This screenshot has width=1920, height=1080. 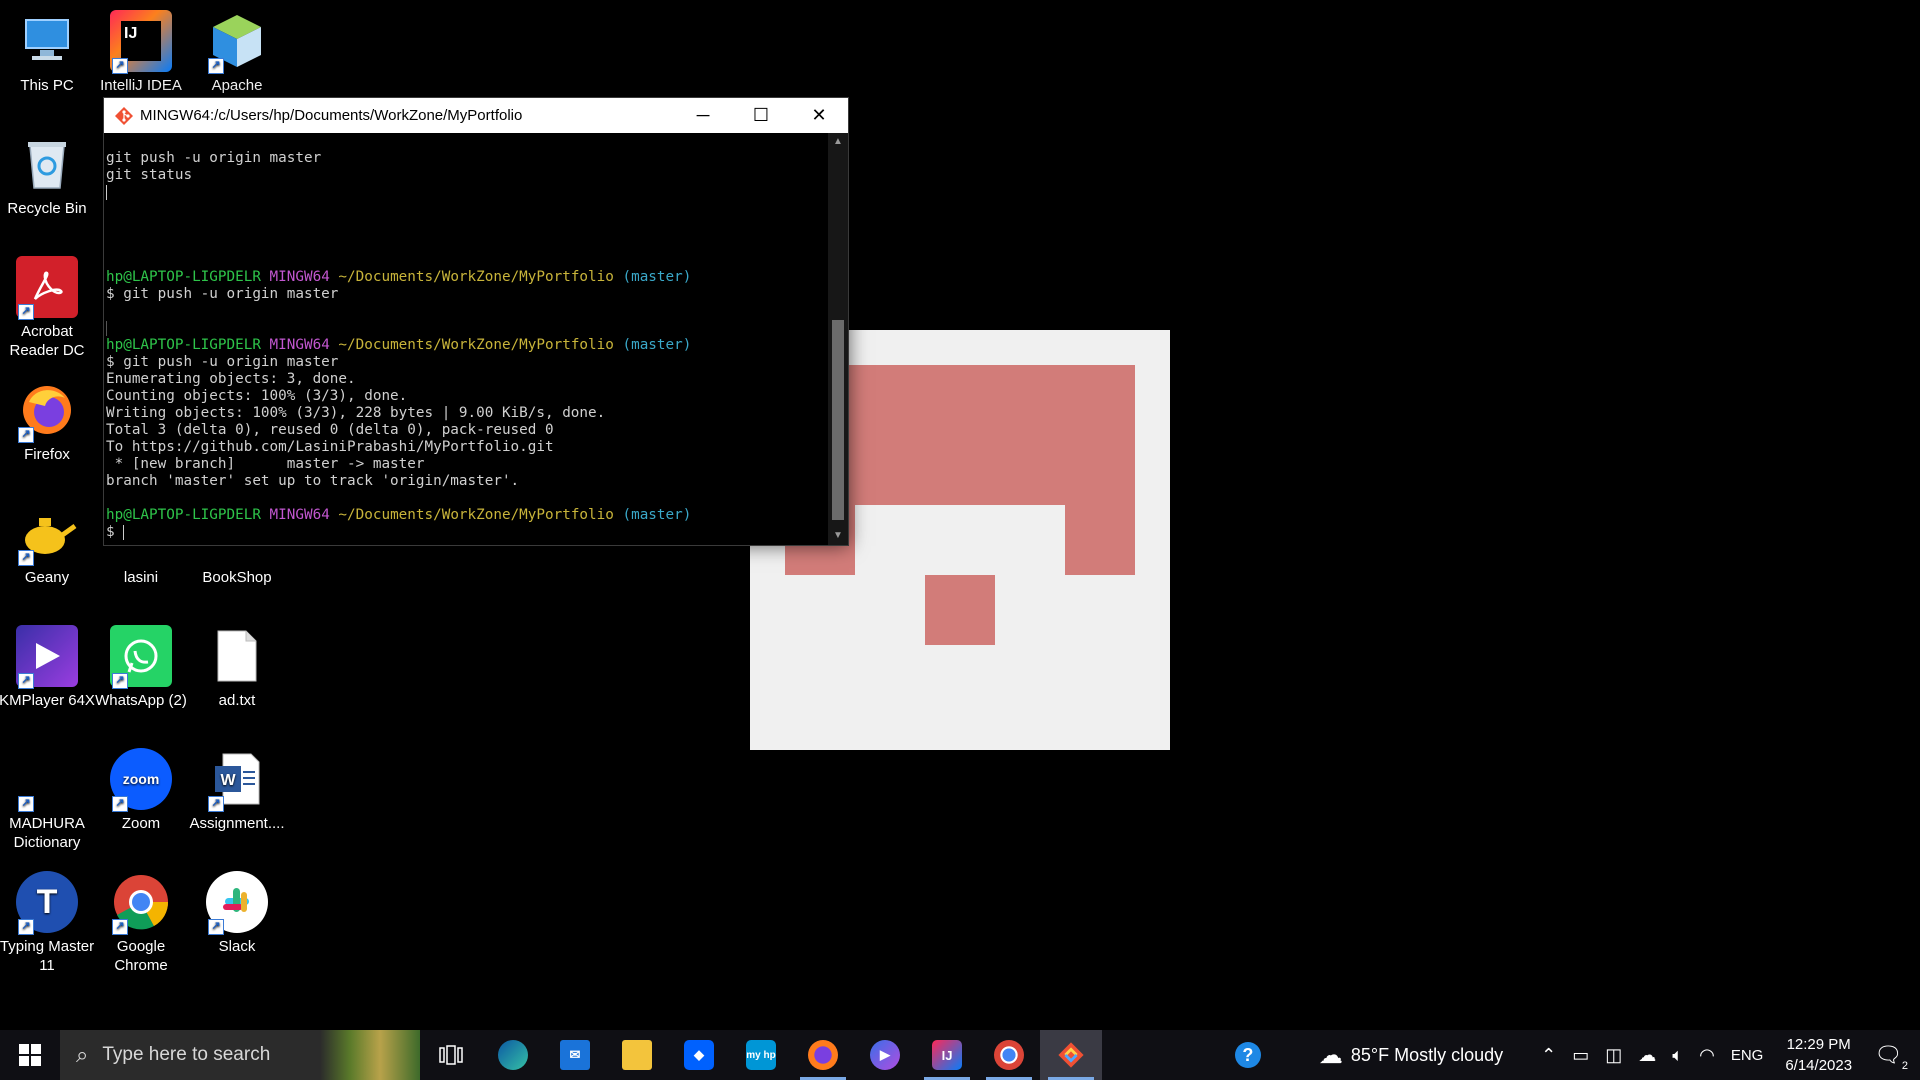 What do you see at coordinates (451, 1055) in the screenshot?
I see `task-view-button` at bounding box center [451, 1055].